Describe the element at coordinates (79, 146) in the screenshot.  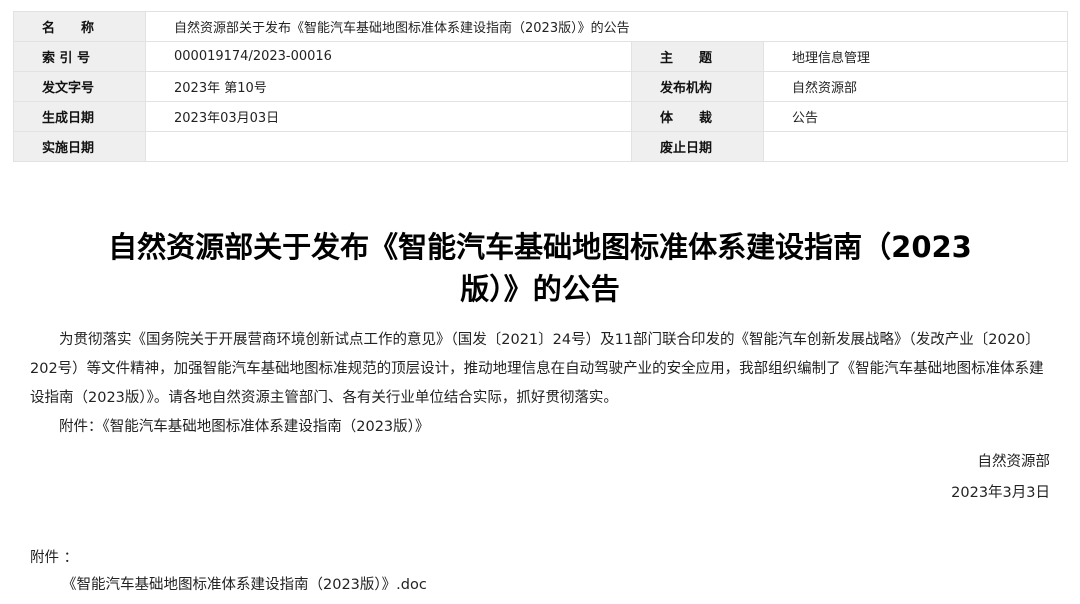
I see `effective-label: 实施日期` at that location.